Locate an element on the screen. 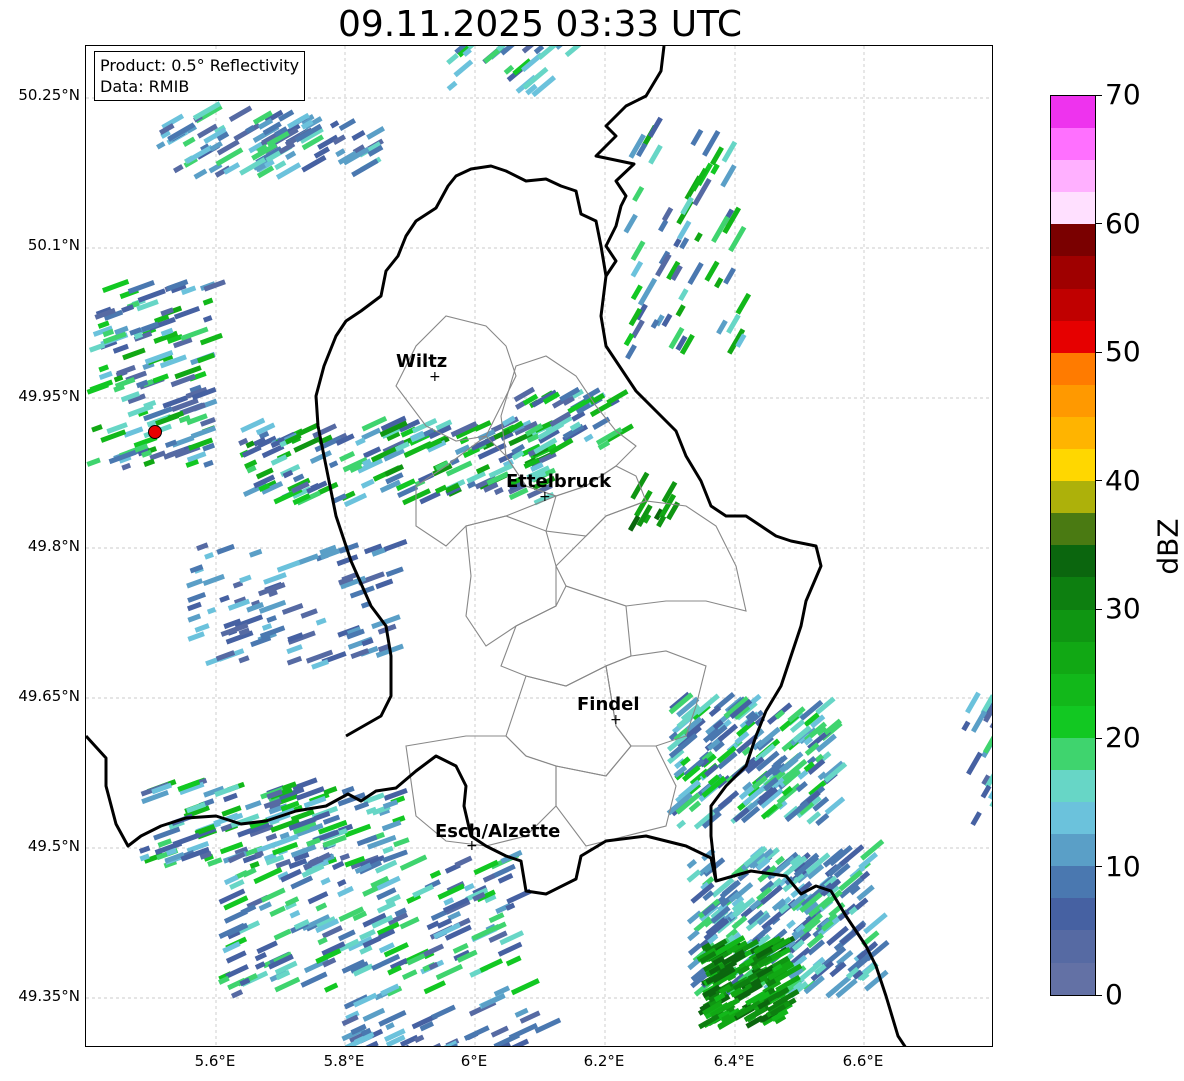 This screenshot has width=1184, height=1081. lon-label-6.2: 6.2°E is located at coordinates (604, 1061).